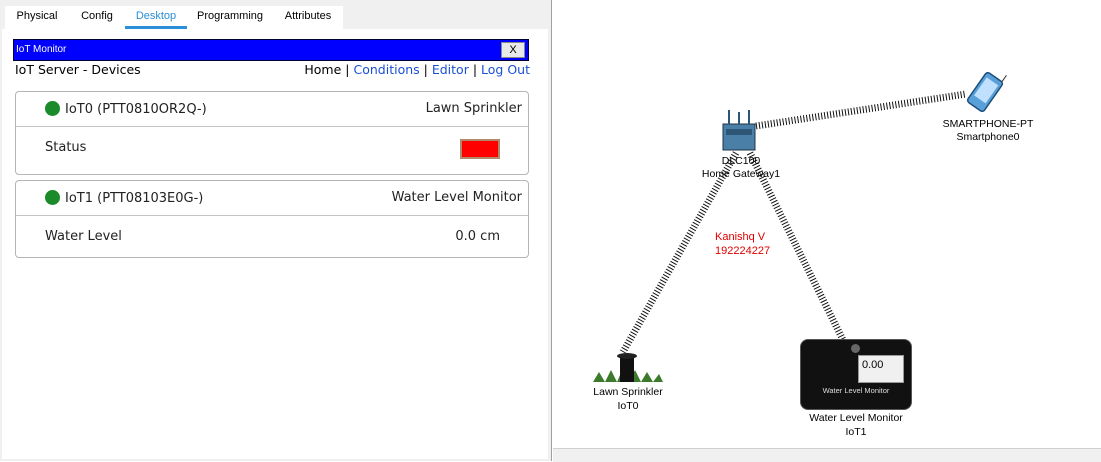  I want to click on tab-attributes: Attributes, so click(308, 16).